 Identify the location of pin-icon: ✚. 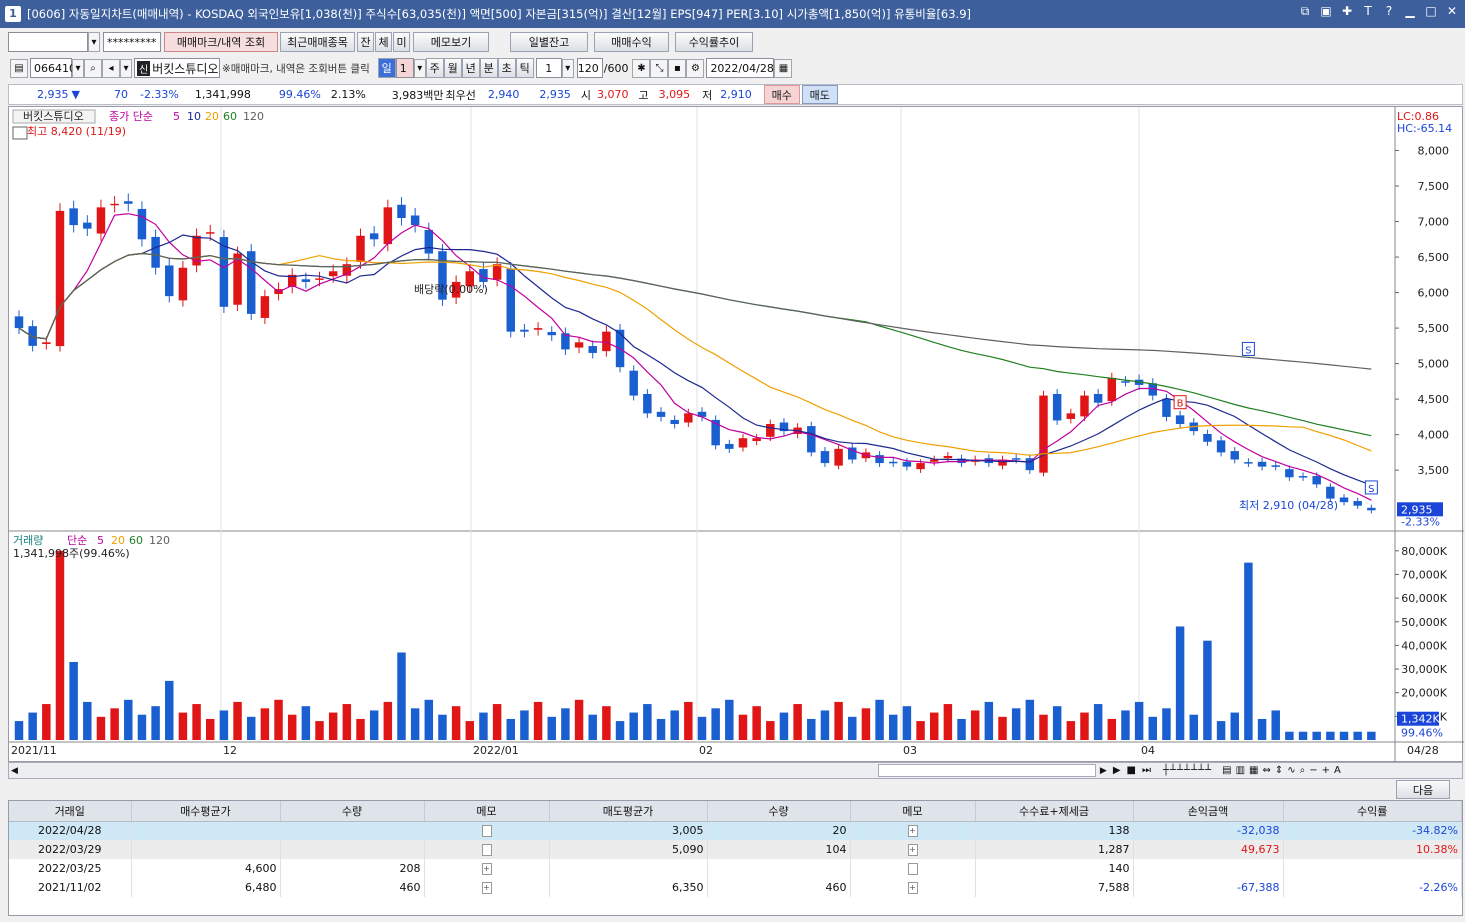
(1347, 11).